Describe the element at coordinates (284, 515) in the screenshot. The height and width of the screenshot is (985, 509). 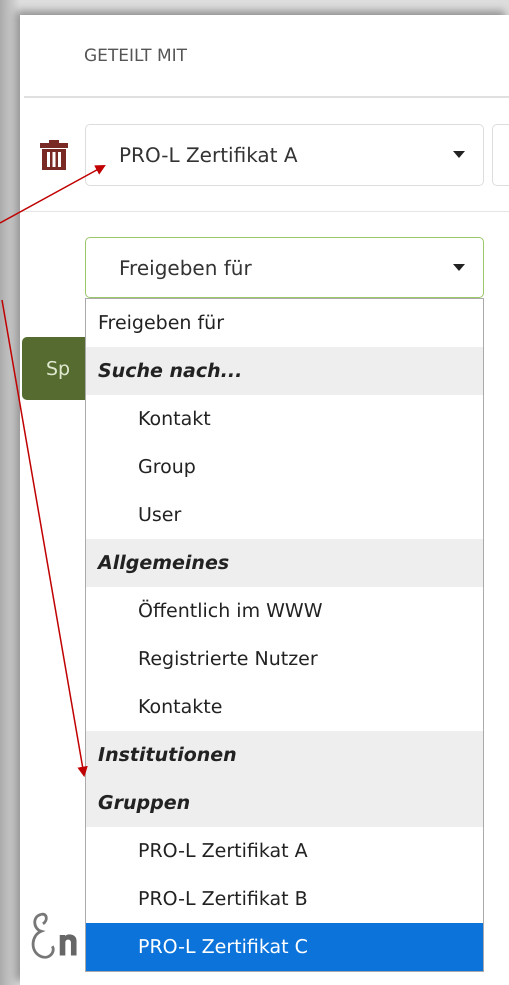
I see `dropdown-option: User` at that location.